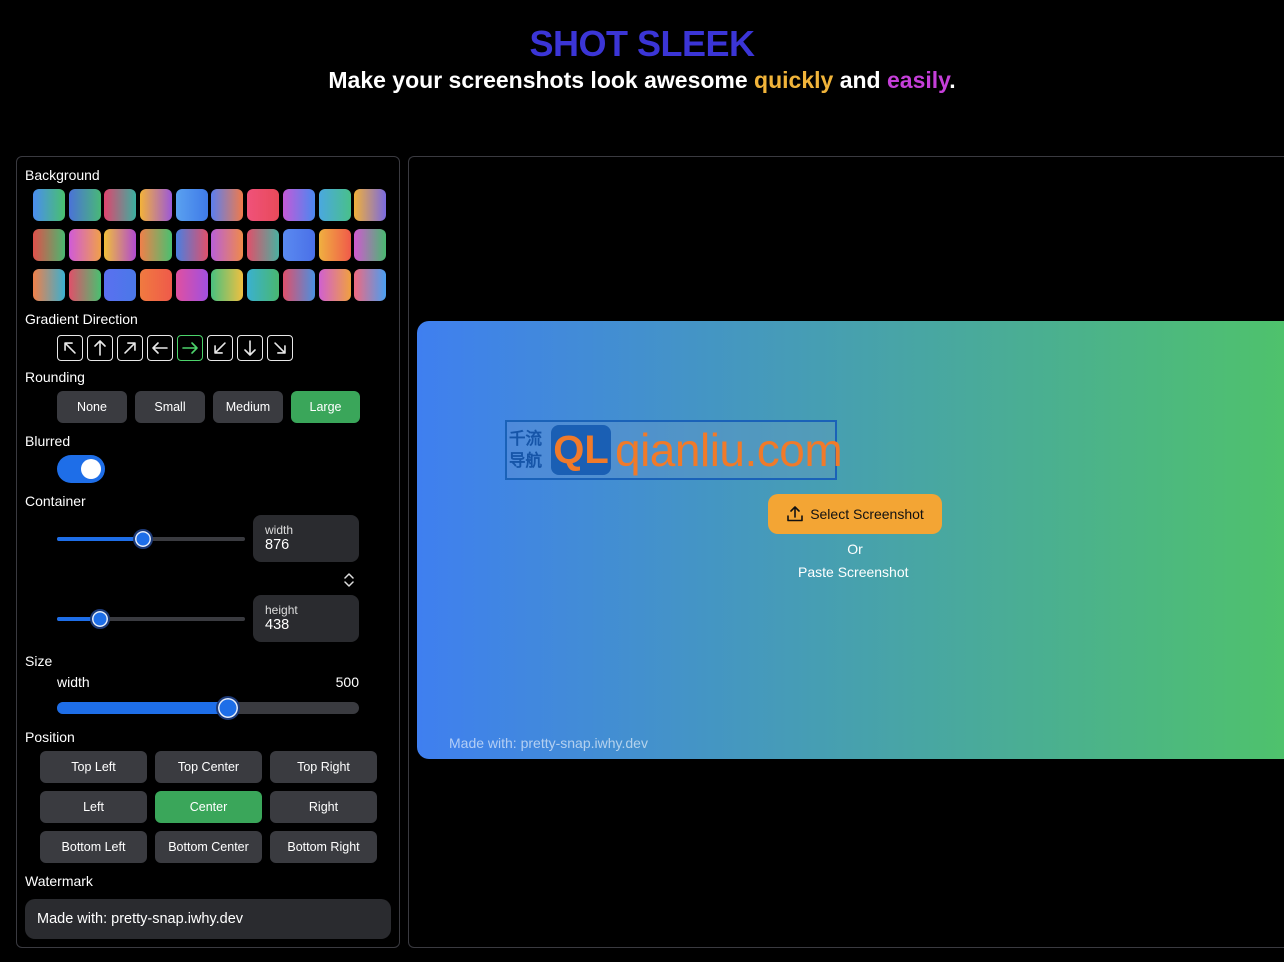  What do you see at coordinates (548, 743) in the screenshot?
I see `preview-watermark-text: Made with: pretty-snap.iwhy.dev` at bounding box center [548, 743].